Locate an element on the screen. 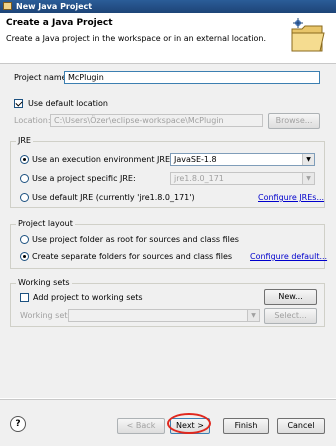 The image size is (336, 446). cancel-button: Cancel is located at coordinates (301, 426).